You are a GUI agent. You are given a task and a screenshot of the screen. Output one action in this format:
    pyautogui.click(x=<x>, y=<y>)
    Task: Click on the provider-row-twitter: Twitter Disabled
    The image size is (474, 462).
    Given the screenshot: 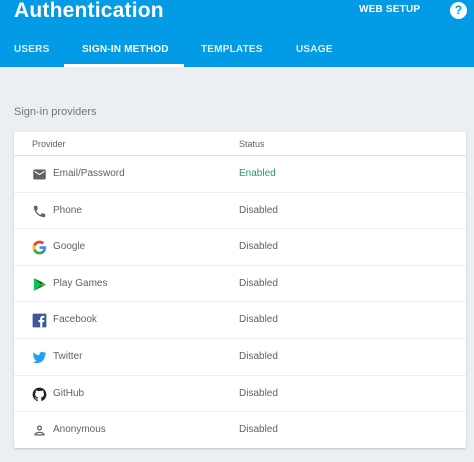 What is the action you would take?
    pyautogui.click(x=240, y=357)
    